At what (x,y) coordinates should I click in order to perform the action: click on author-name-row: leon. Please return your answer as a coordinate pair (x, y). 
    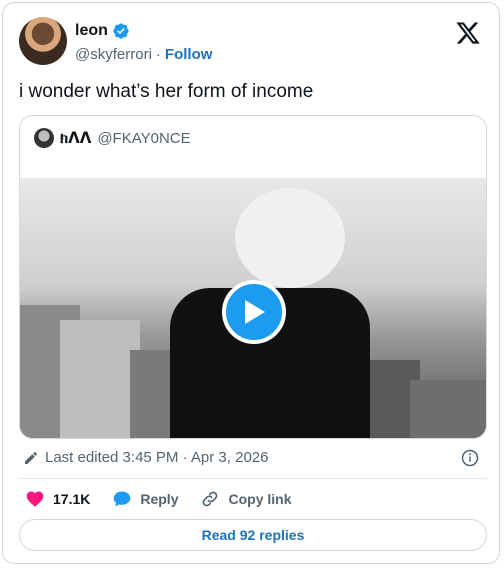
    Looking at the image, I should click on (102, 31).